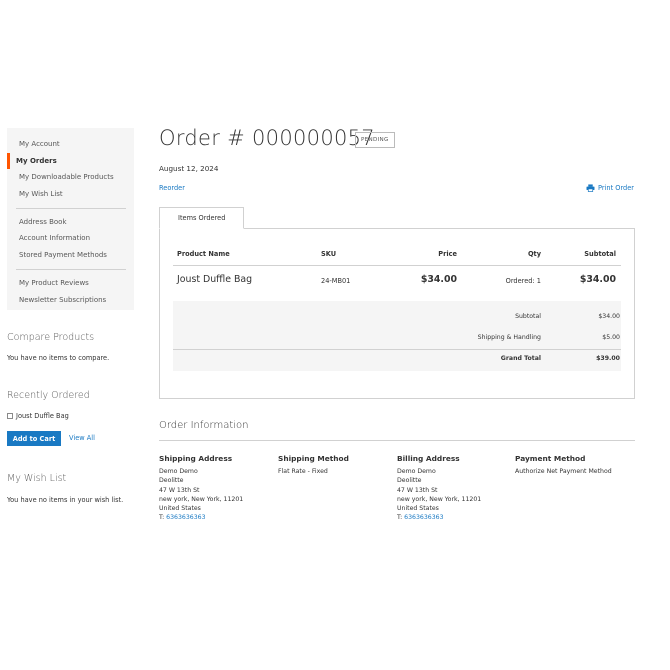  What do you see at coordinates (70, 194) in the screenshot?
I see `nav-wish-list: My Wish List` at bounding box center [70, 194].